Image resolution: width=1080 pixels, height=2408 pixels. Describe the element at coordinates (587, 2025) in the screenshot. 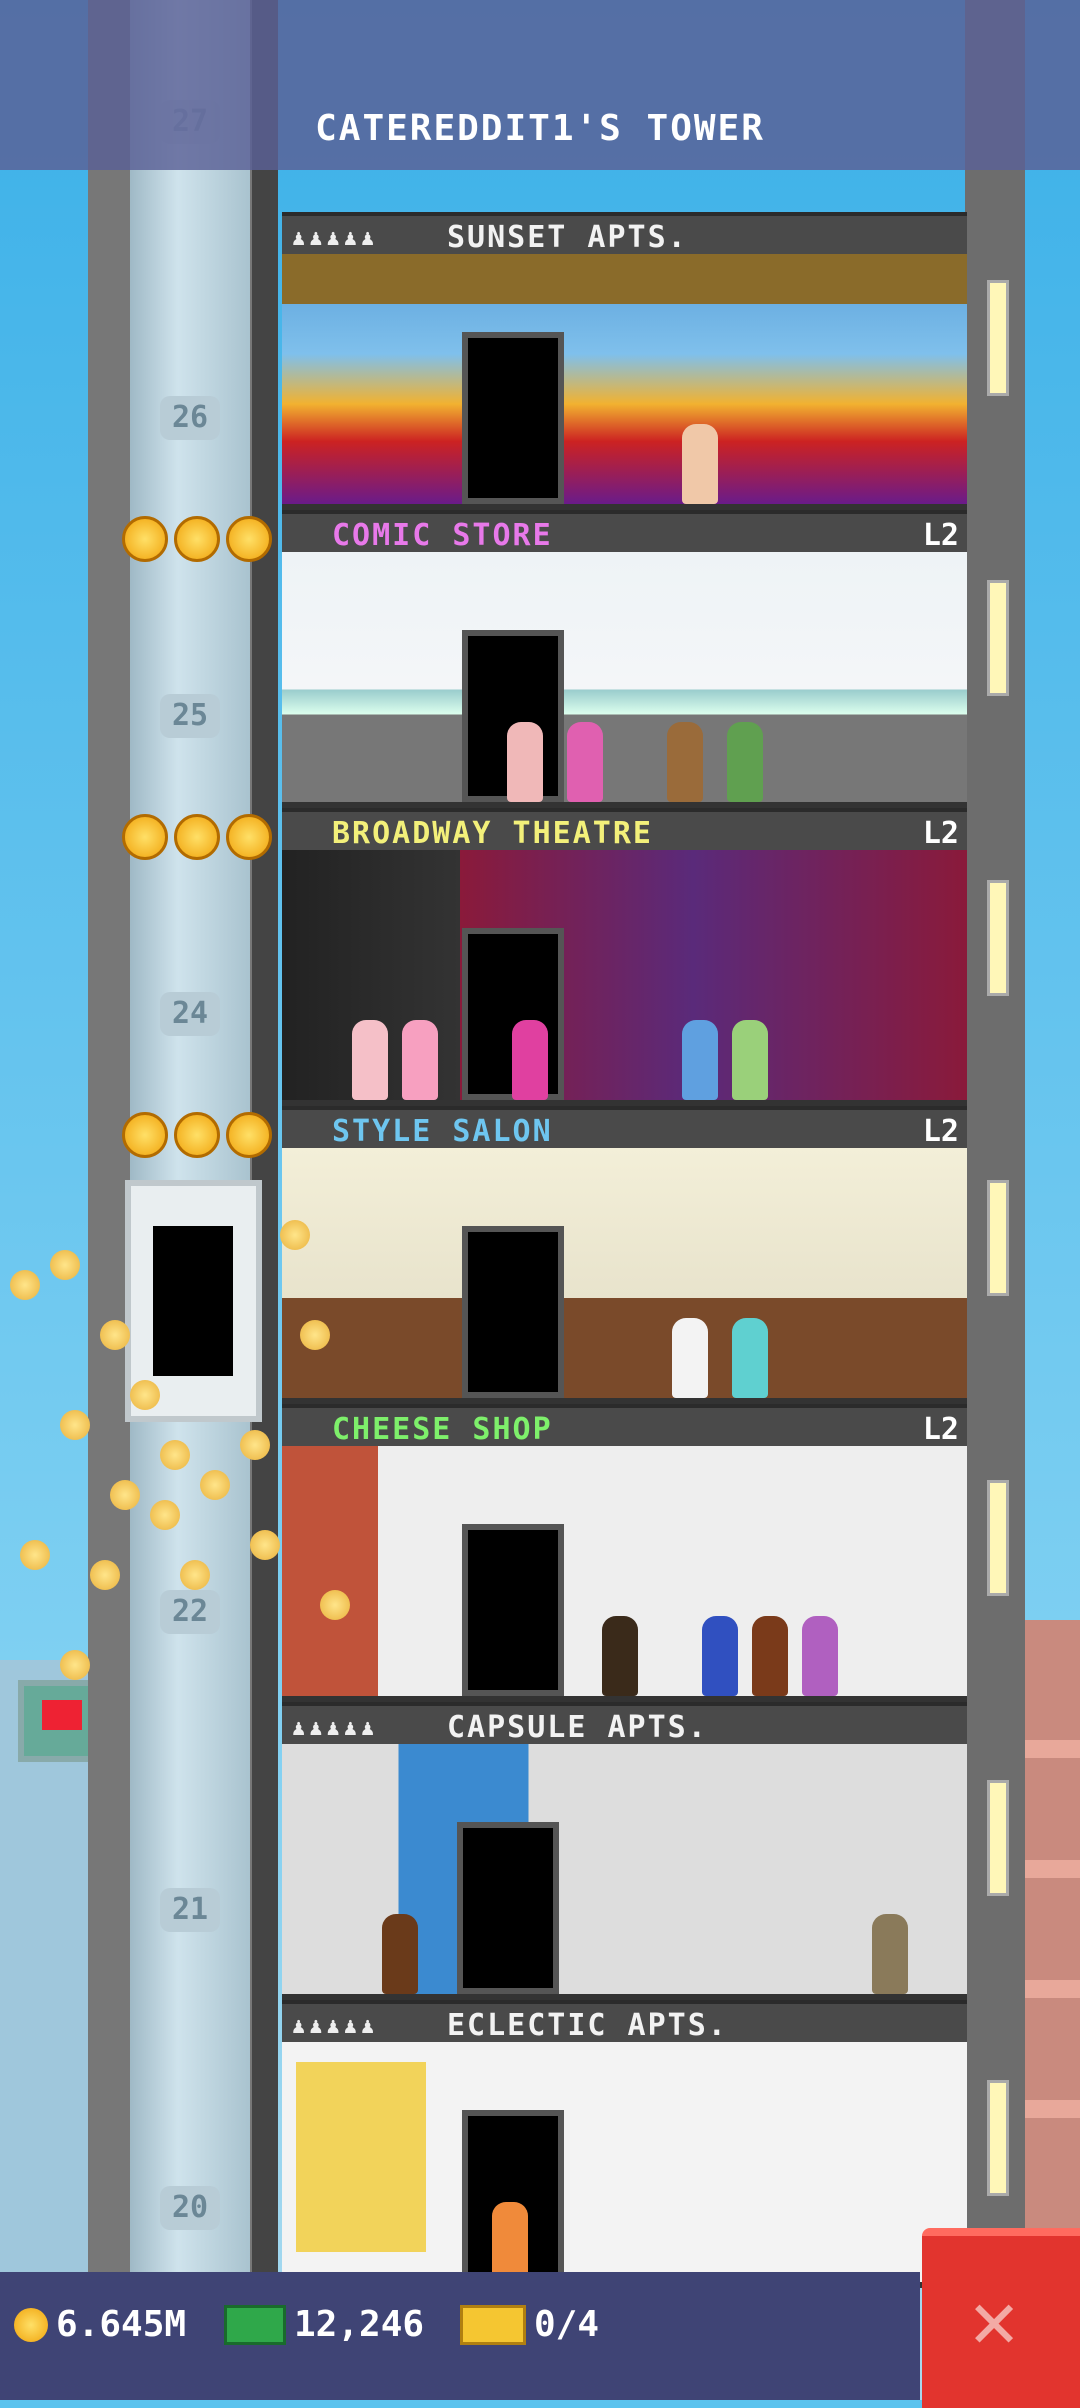

I see `floor-name: ECLECTIC APTS.` at that location.